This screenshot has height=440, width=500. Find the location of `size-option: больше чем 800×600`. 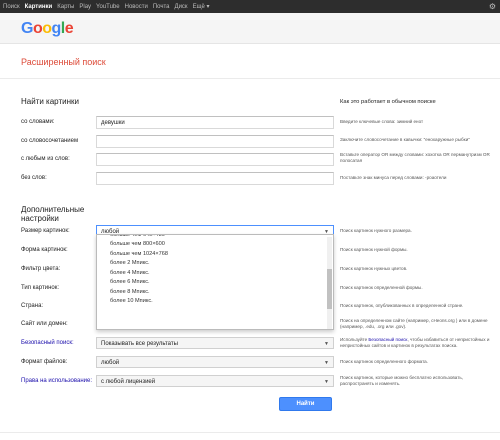

size-option: больше чем 800×600 is located at coordinates (215, 245).